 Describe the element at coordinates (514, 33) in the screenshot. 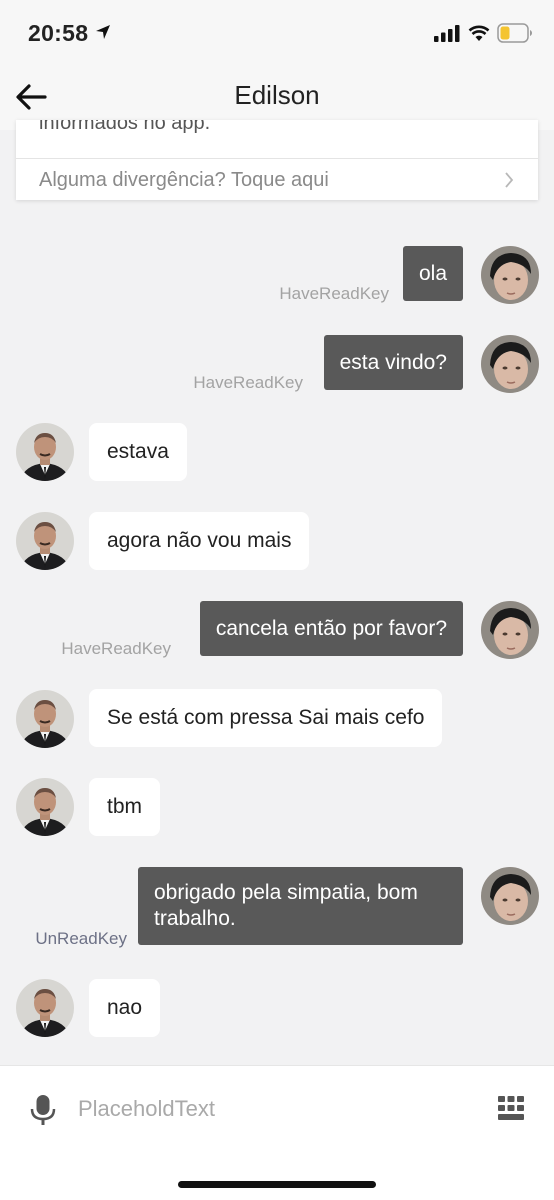

I see `battery-icon` at that location.